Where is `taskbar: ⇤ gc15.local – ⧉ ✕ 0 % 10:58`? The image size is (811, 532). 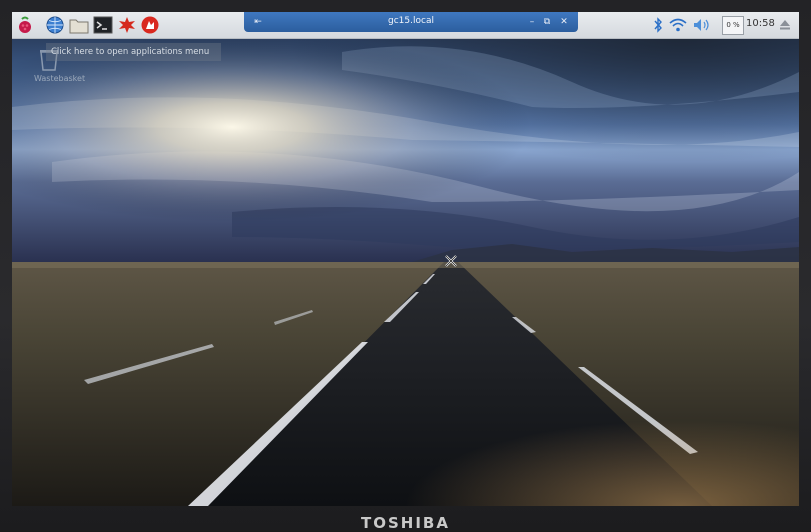 taskbar: ⇤ gc15.local – ⧉ ✕ 0 % 10:58 is located at coordinates (405, 25).